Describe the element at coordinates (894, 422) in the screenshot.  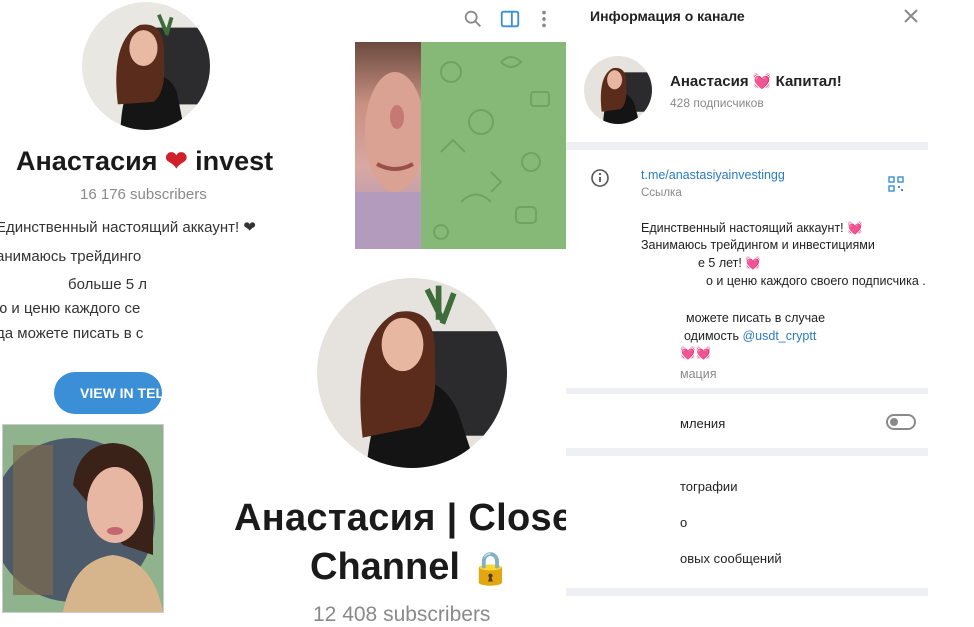
I see `toggle-knob` at that location.